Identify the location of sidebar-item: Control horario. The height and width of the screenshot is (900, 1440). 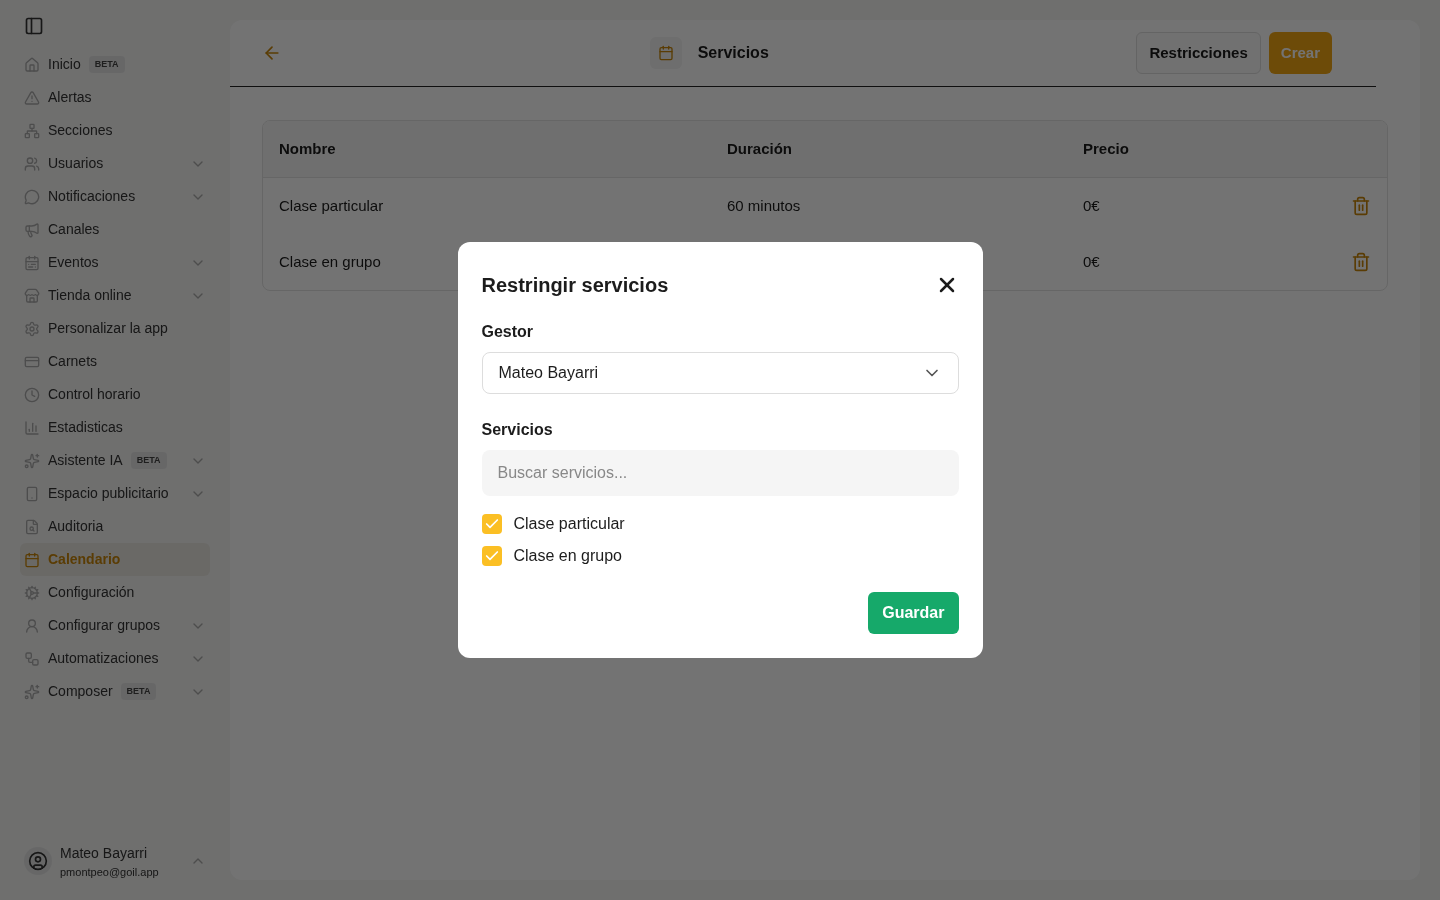
(115, 394).